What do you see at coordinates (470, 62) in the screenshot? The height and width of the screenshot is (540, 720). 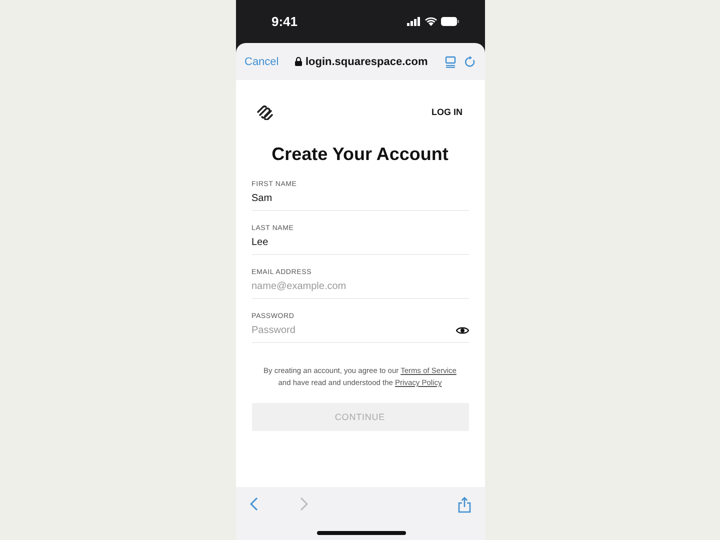 I see `reload-icon` at bounding box center [470, 62].